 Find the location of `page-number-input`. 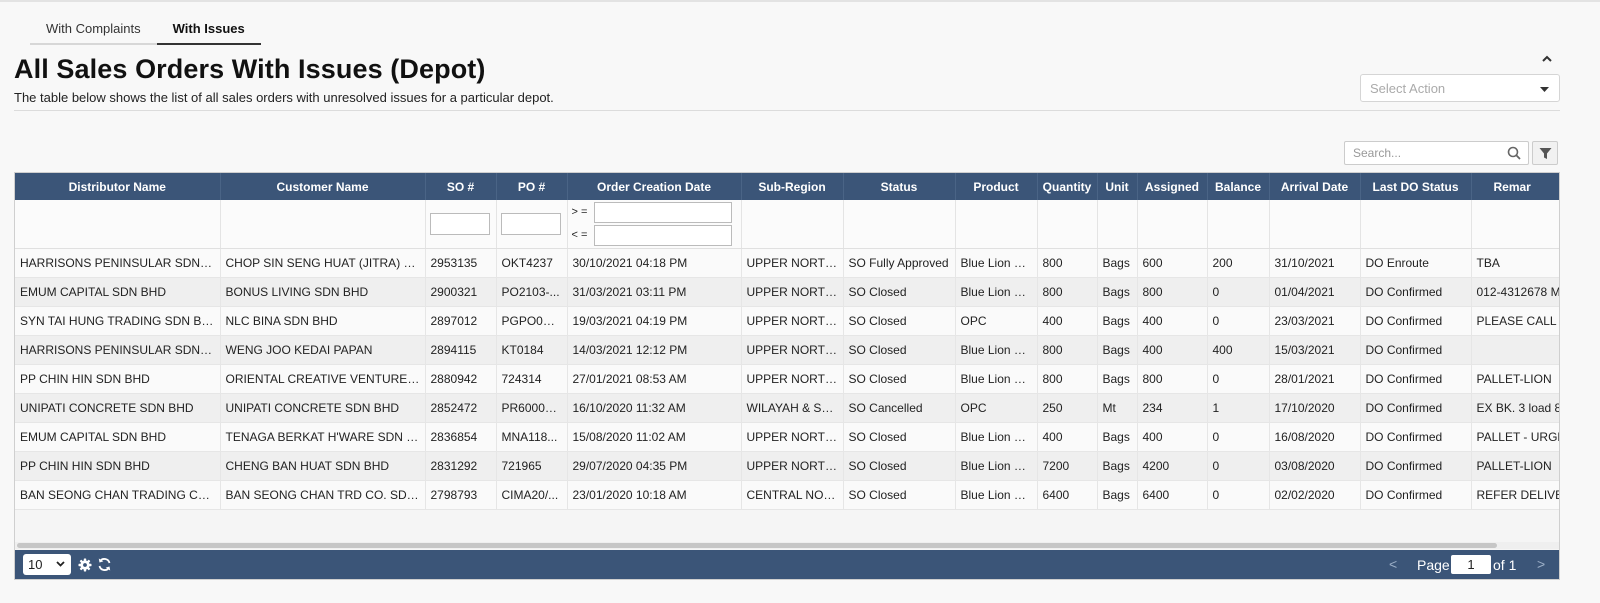

page-number-input is located at coordinates (1471, 564).